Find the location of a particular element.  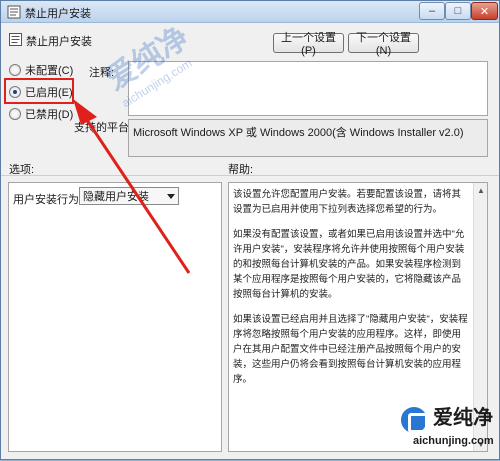

corner-watermark-en: aichunjing.com is located at coordinates (453, 441).